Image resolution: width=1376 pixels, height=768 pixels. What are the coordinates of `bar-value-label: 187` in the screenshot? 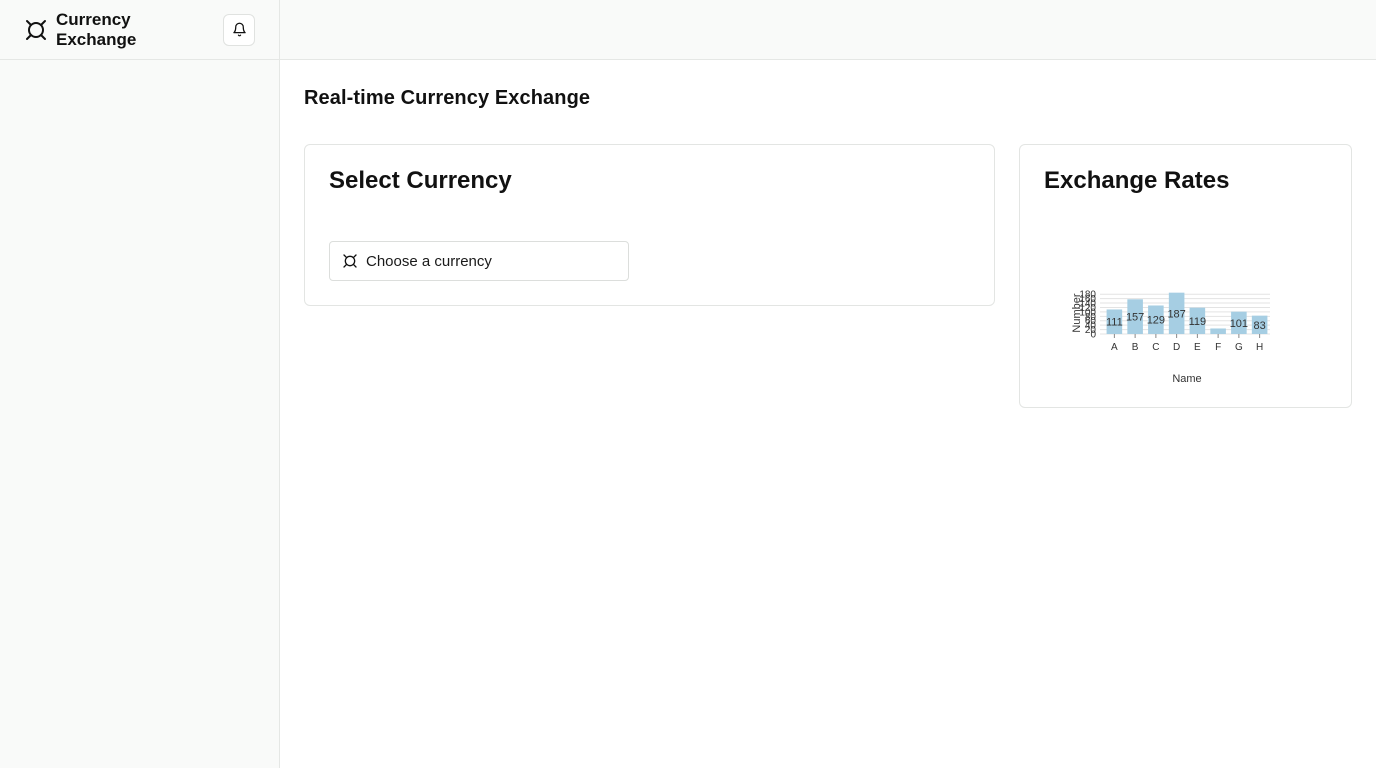 It's located at (1176, 314).